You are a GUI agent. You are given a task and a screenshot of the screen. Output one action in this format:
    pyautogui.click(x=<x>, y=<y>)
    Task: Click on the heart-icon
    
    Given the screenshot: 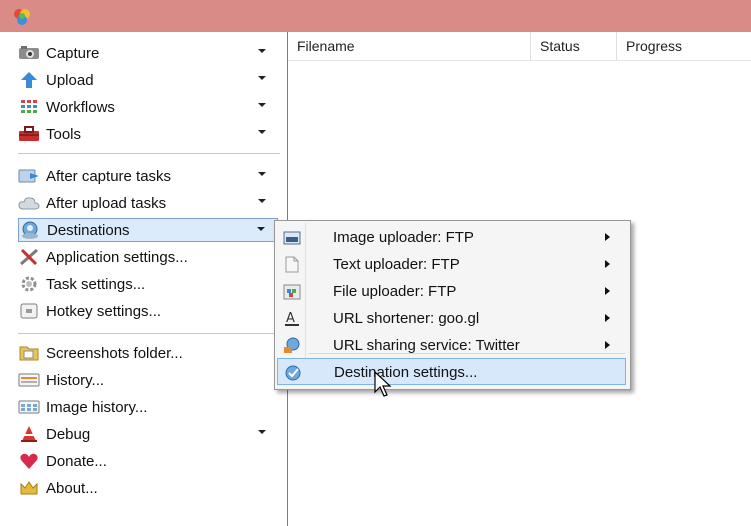 What is the action you would take?
    pyautogui.click(x=29, y=461)
    